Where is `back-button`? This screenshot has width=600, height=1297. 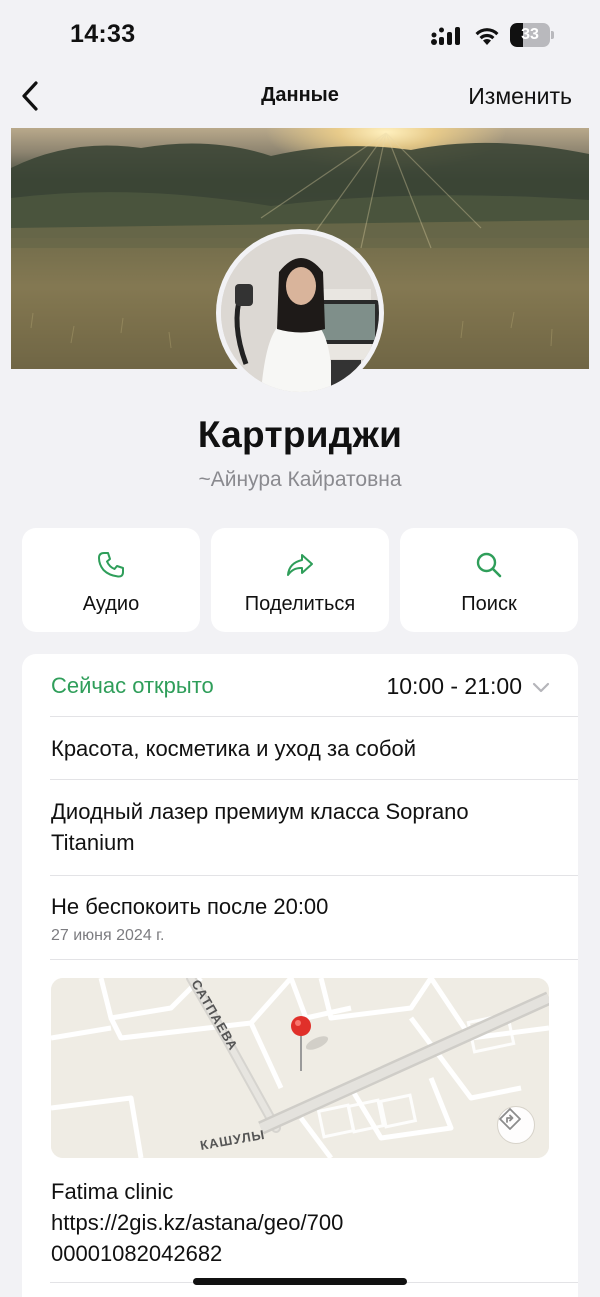 back-button is located at coordinates (30, 96).